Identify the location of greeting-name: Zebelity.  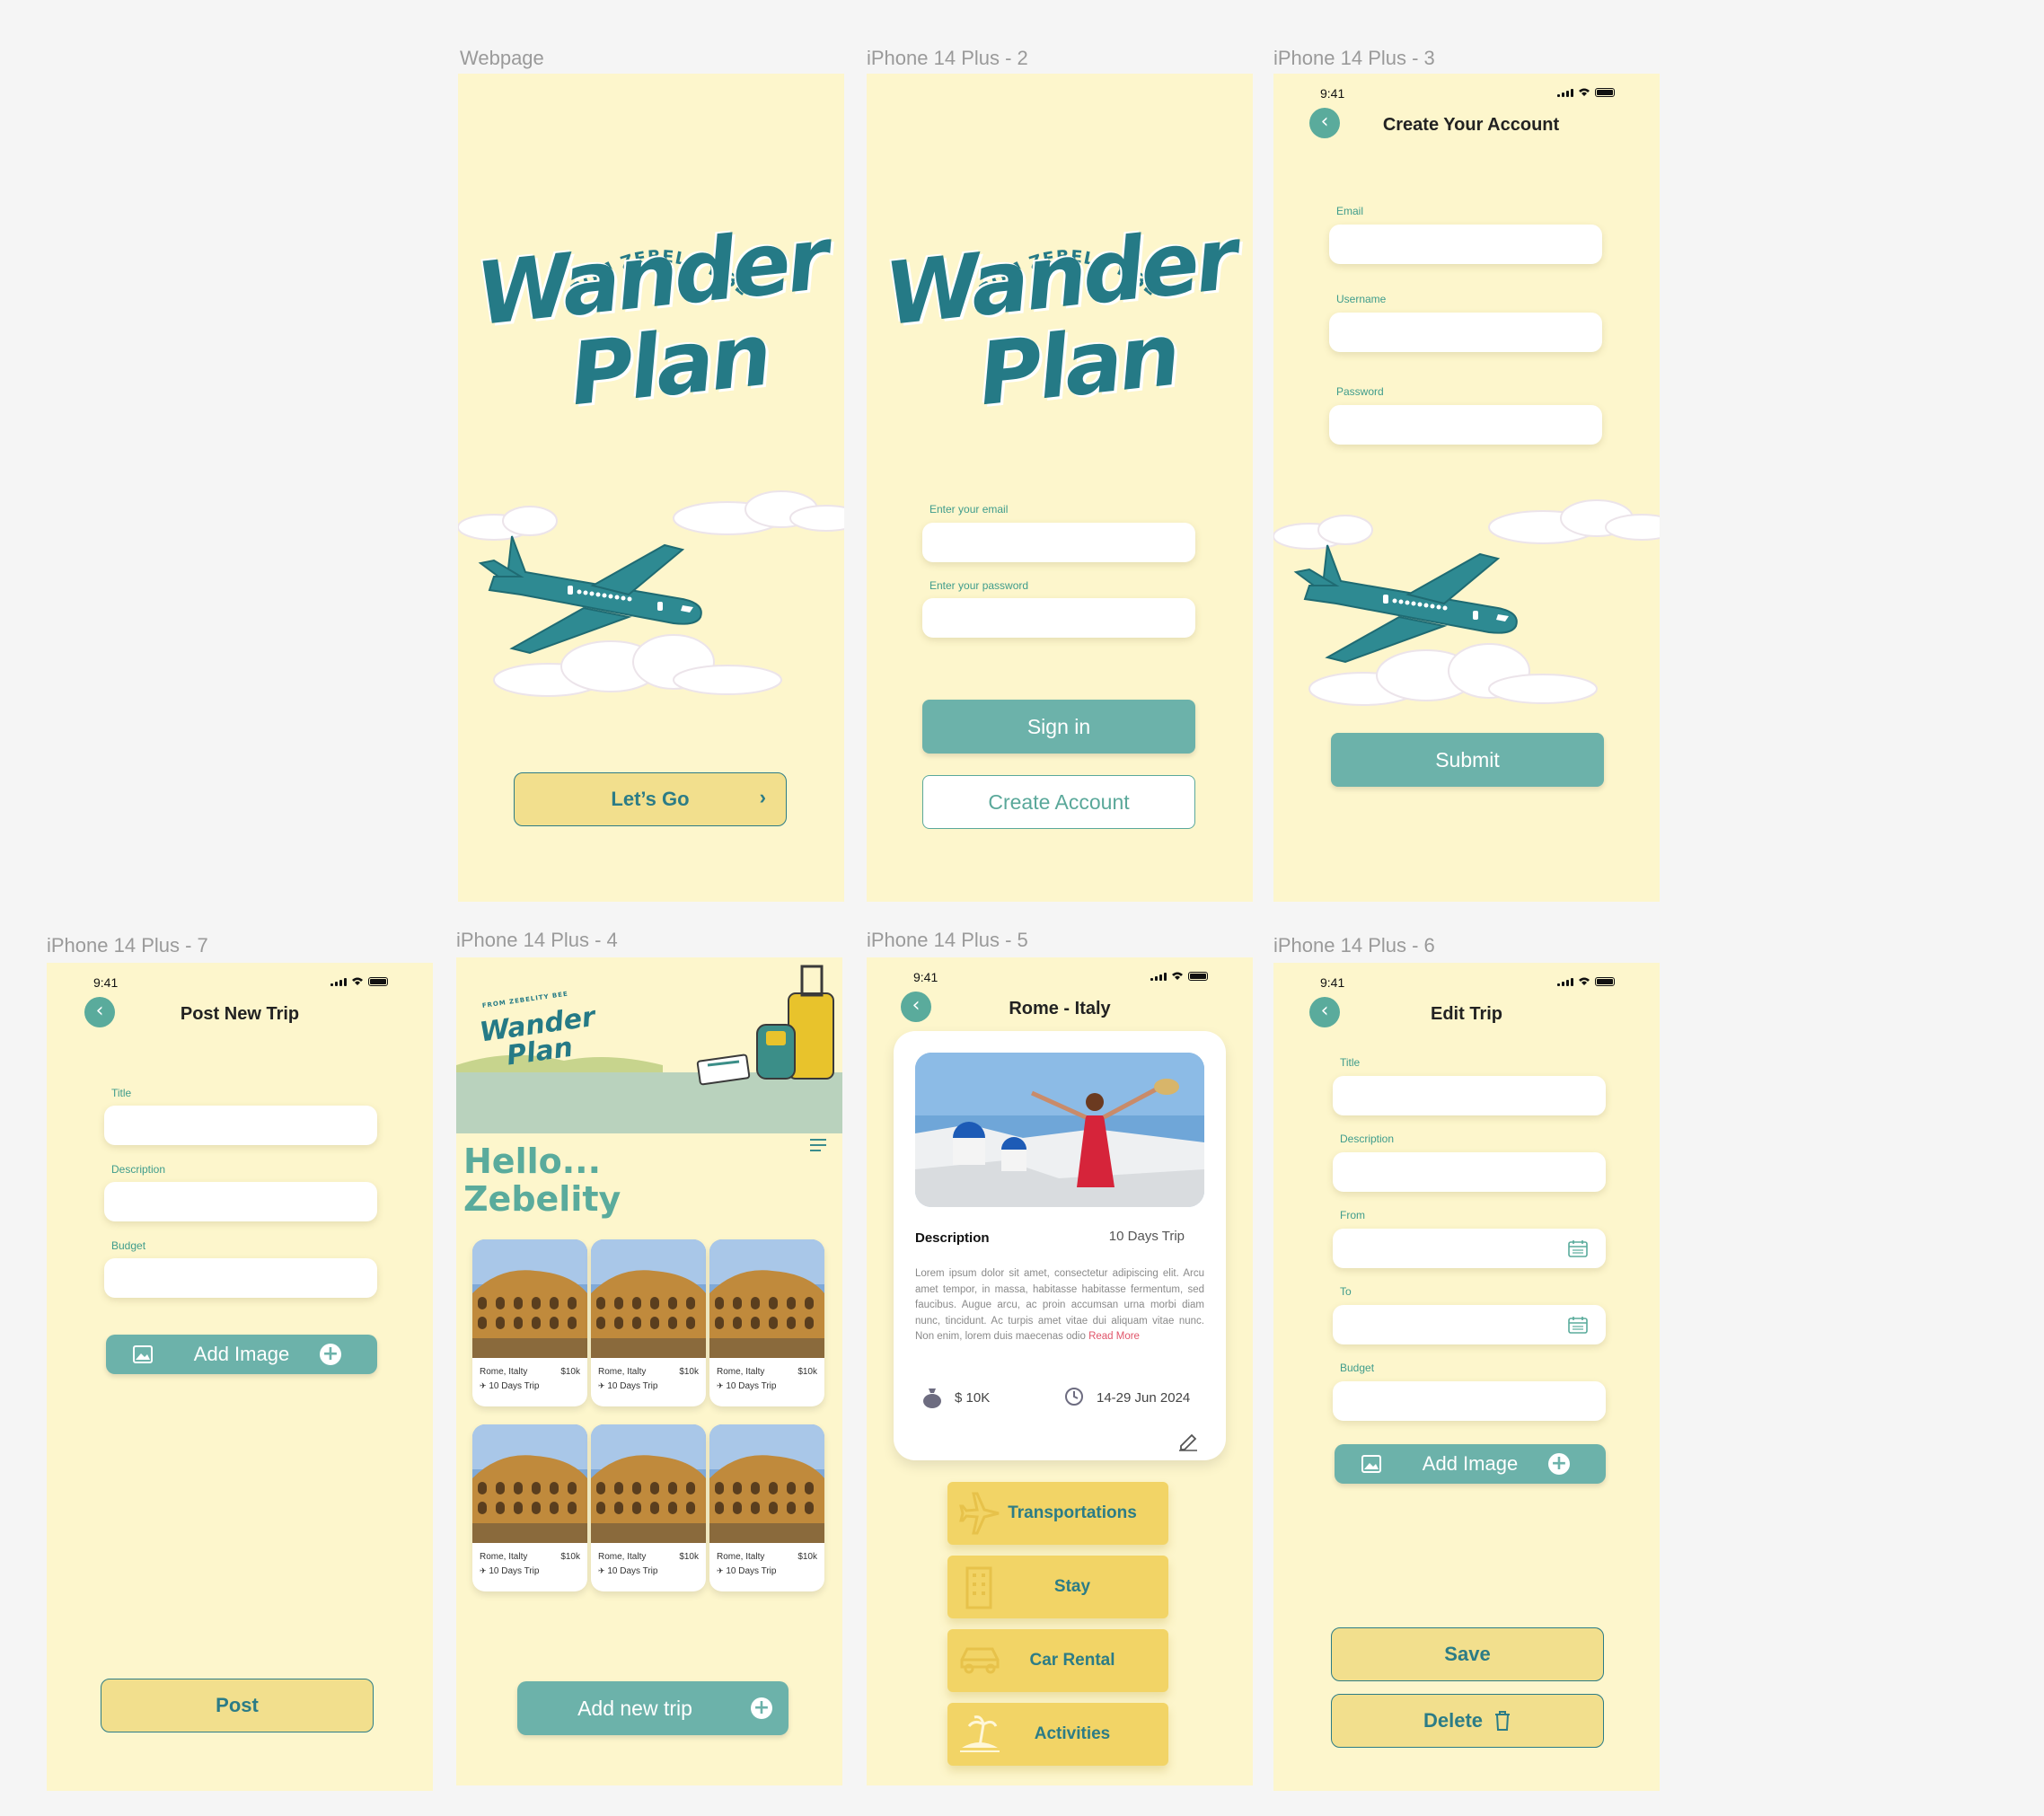
(542, 1199).